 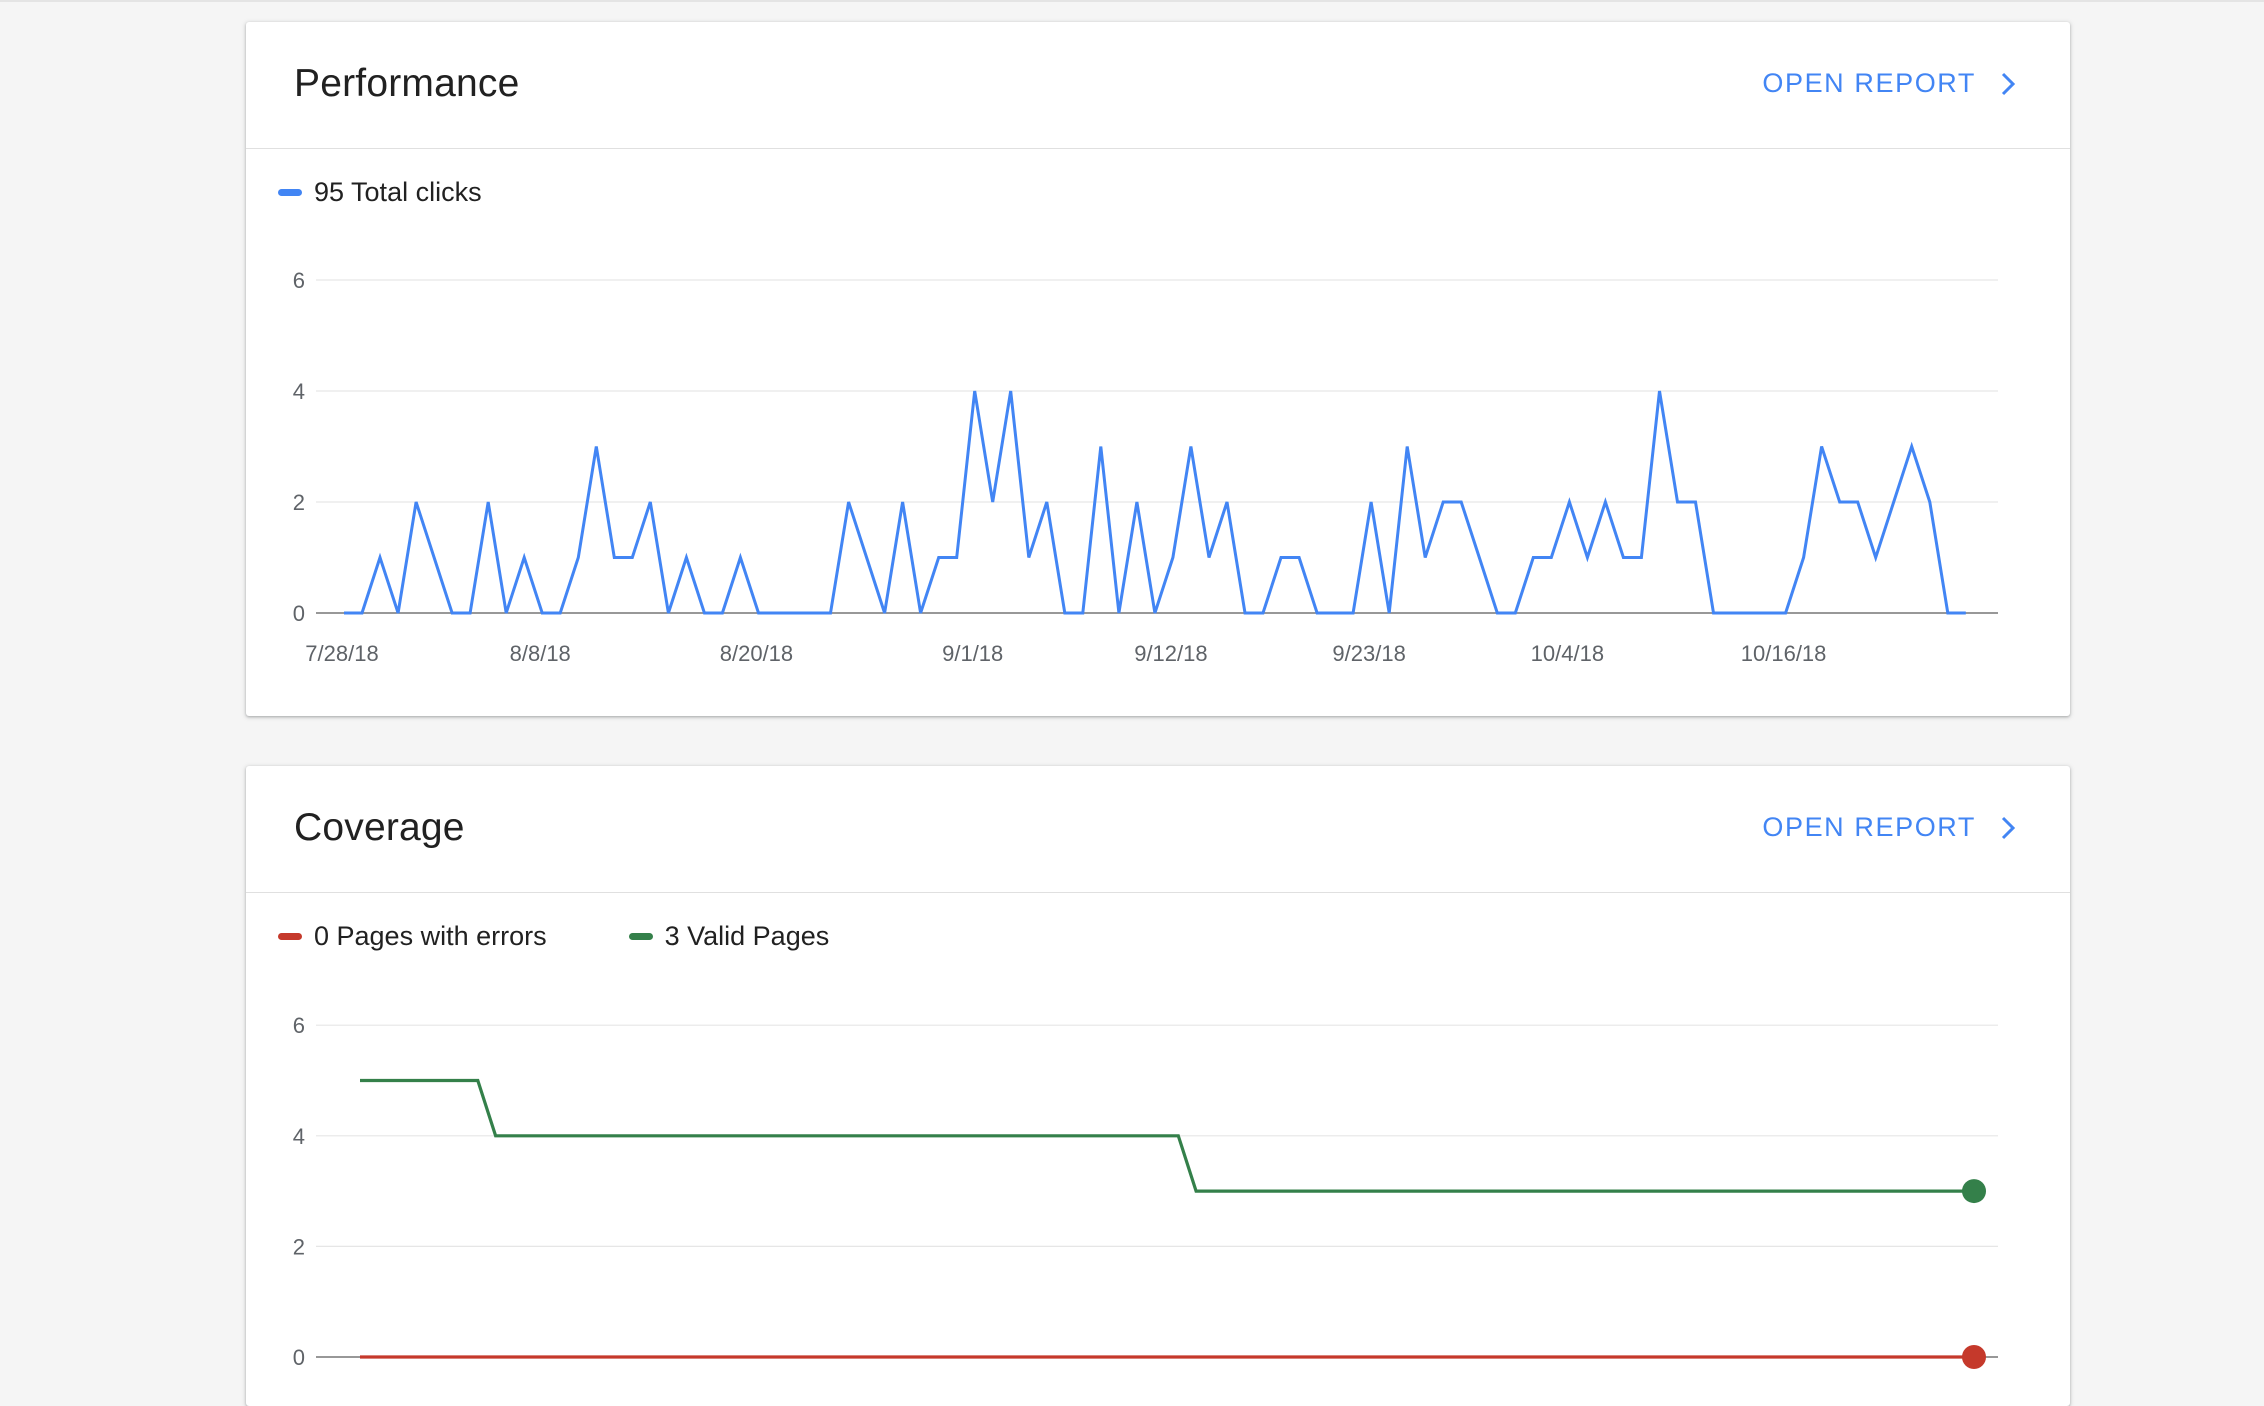 What do you see at coordinates (972, 653) in the screenshot?
I see `x-tick-label: 9/1/18` at bounding box center [972, 653].